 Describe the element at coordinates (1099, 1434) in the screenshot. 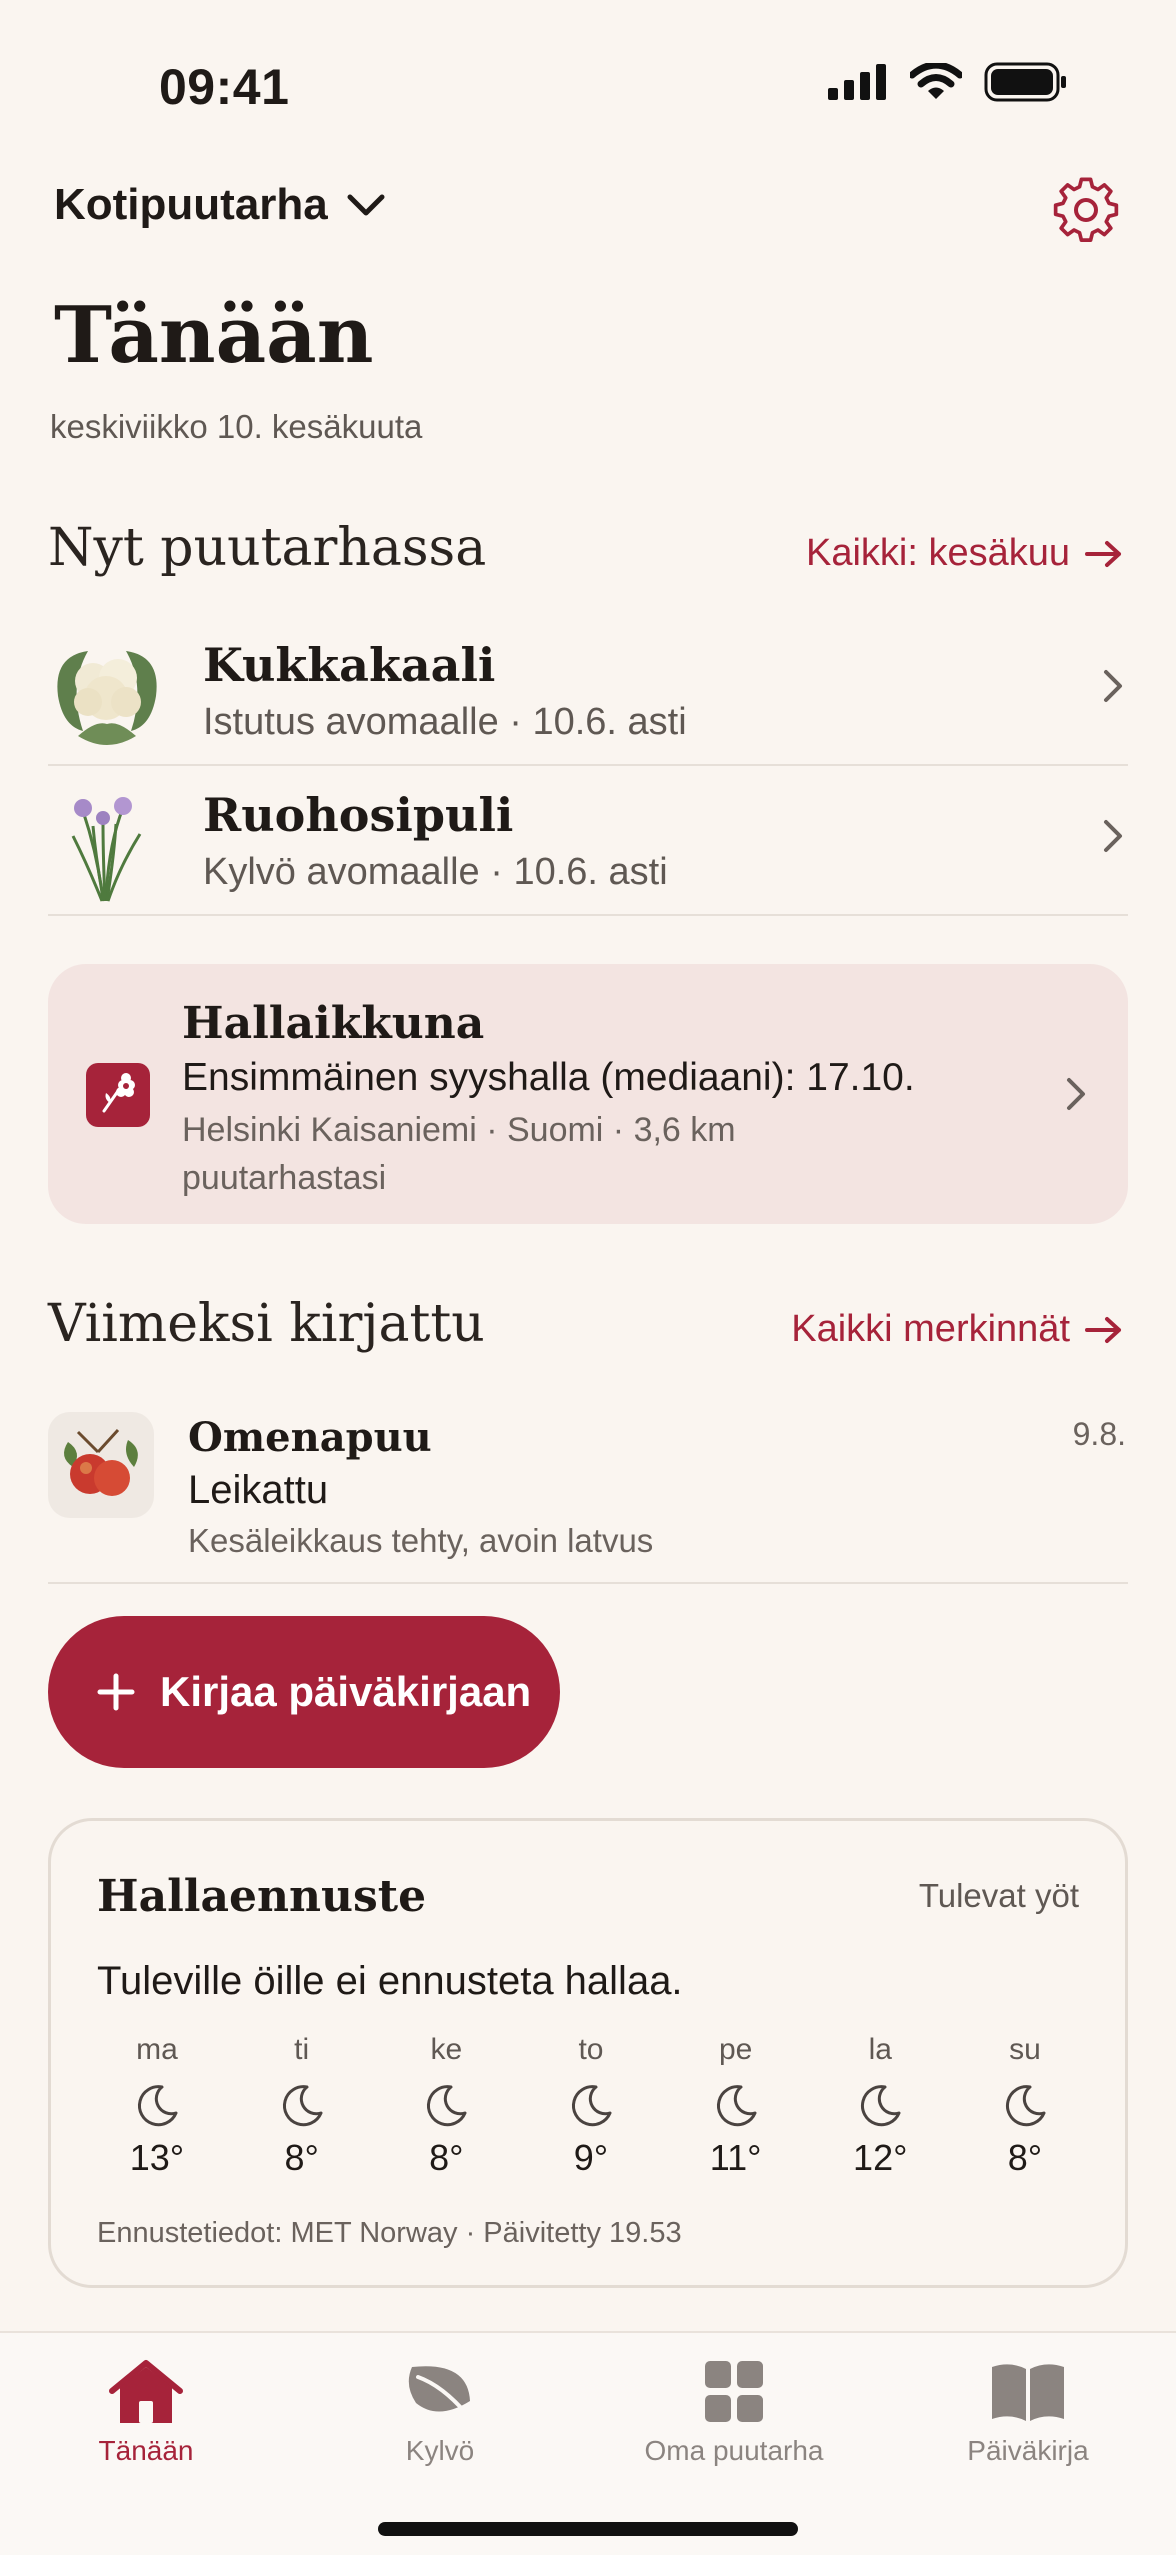

I see `entry-date: 9.8.` at that location.